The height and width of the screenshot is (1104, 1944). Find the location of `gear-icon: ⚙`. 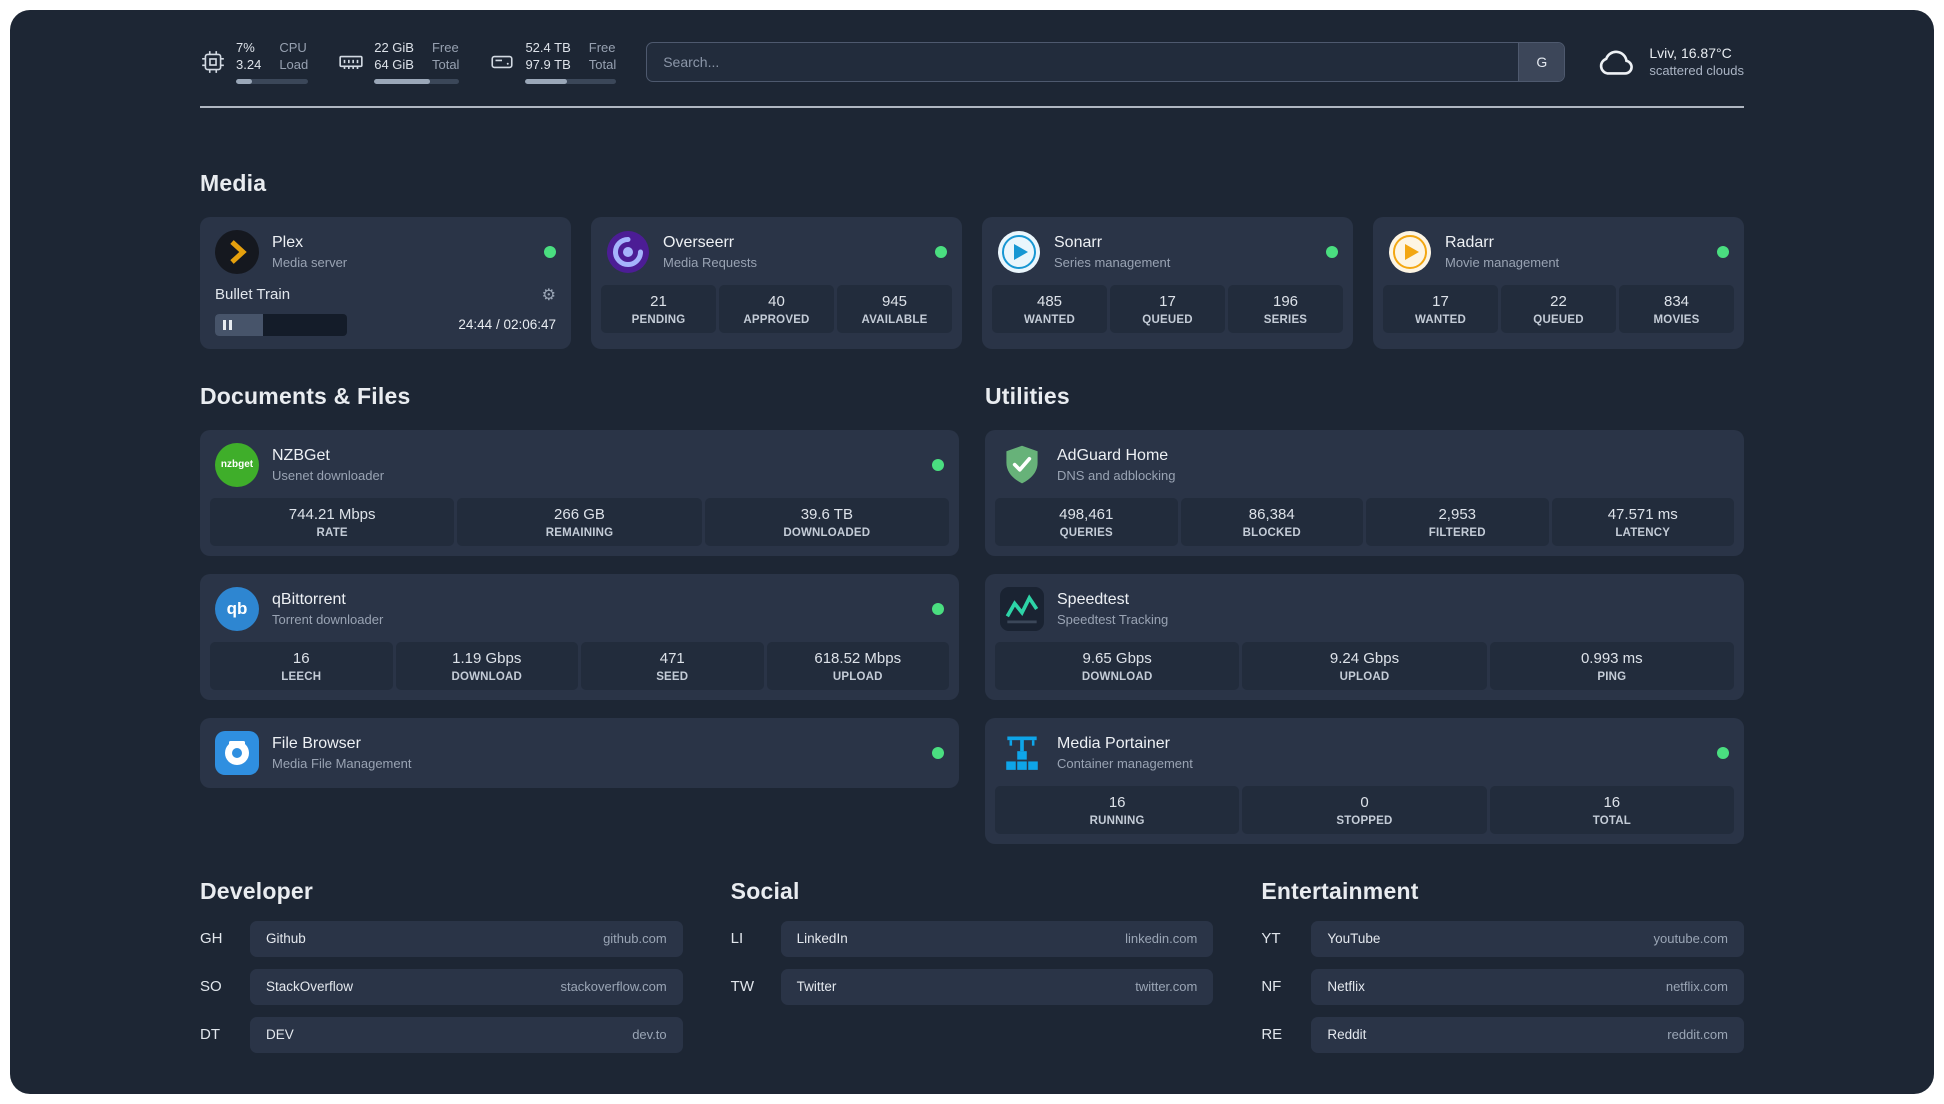

gear-icon: ⚙ is located at coordinates (549, 295).